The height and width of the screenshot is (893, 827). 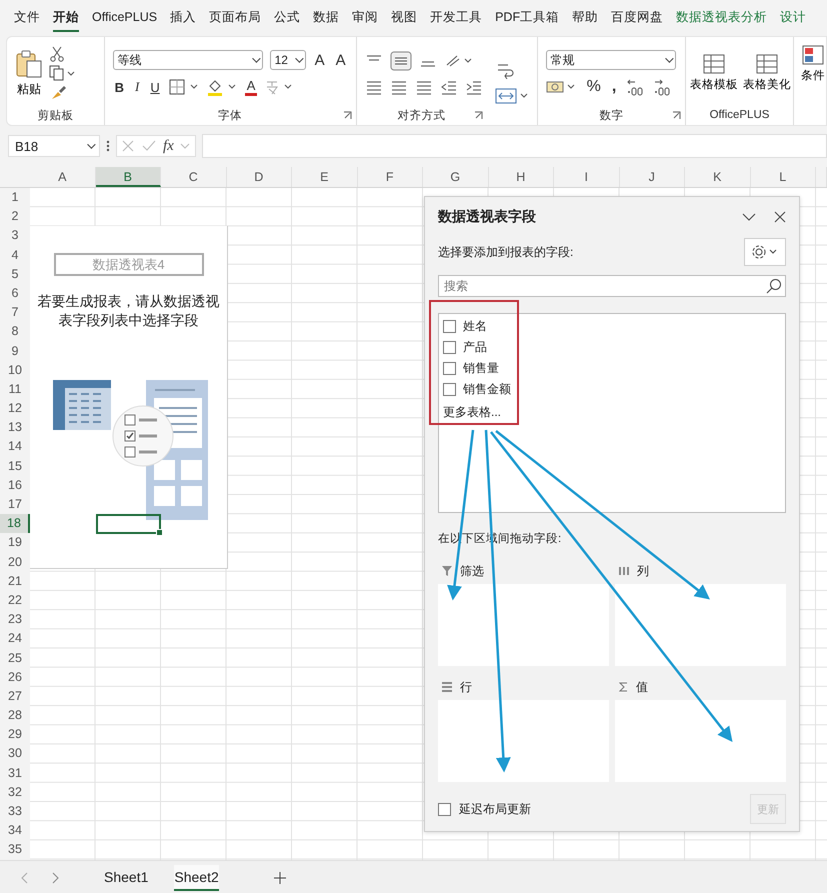 I want to click on chevron-right-icon, so click(x=55, y=878).